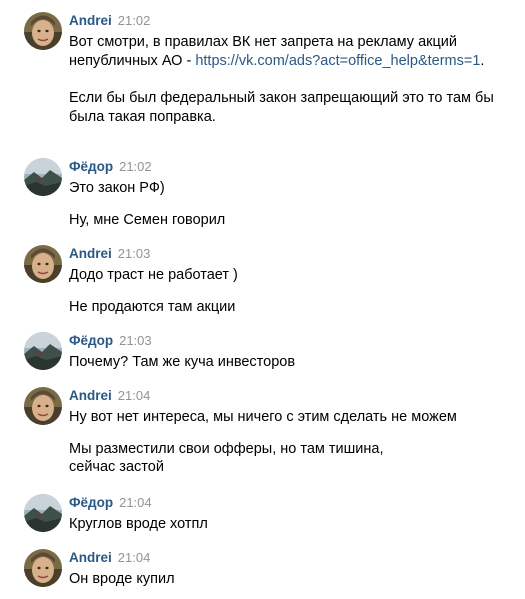 This screenshot has width=525, height=599. I want to click on message-body: Почему? Там же куча инвесторов, so click(289, 362).